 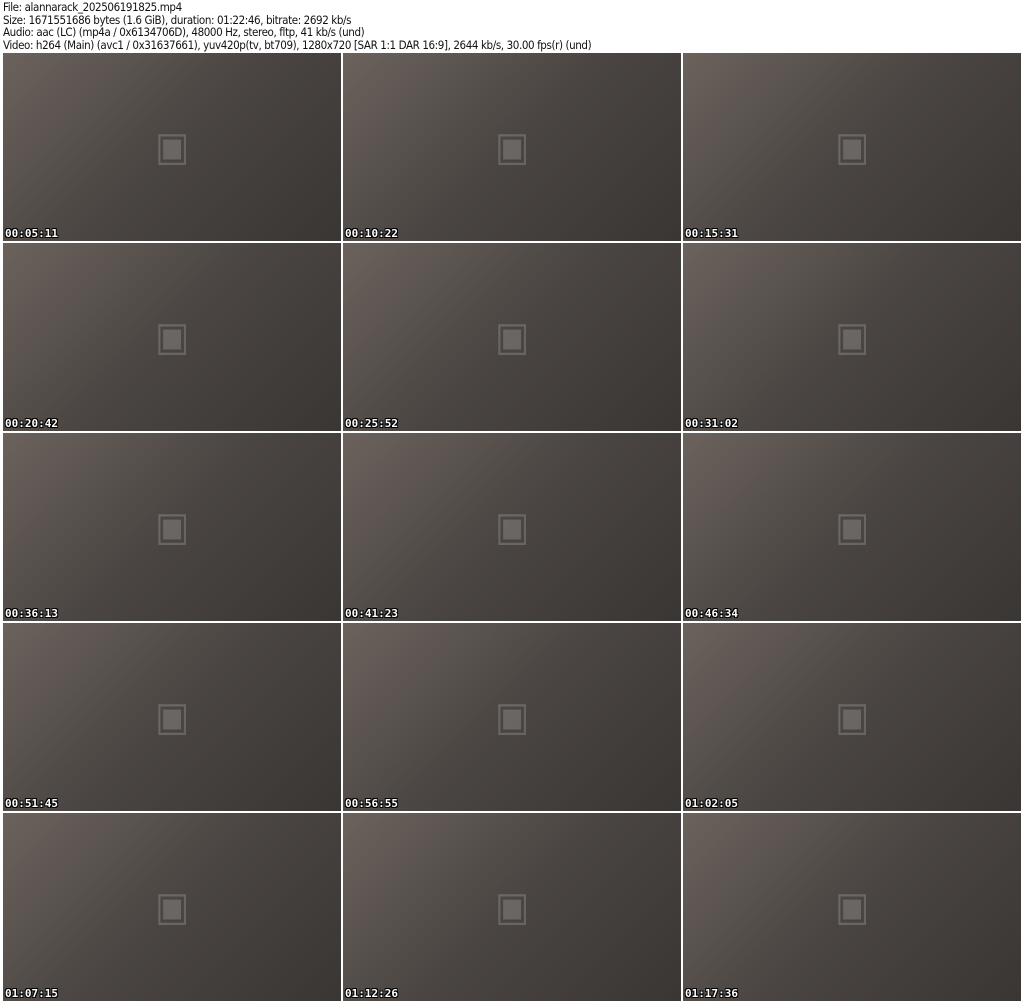 I want to click on video-frame-thumbnail: ▣ 01:12:26, so click(x=512, y=907).